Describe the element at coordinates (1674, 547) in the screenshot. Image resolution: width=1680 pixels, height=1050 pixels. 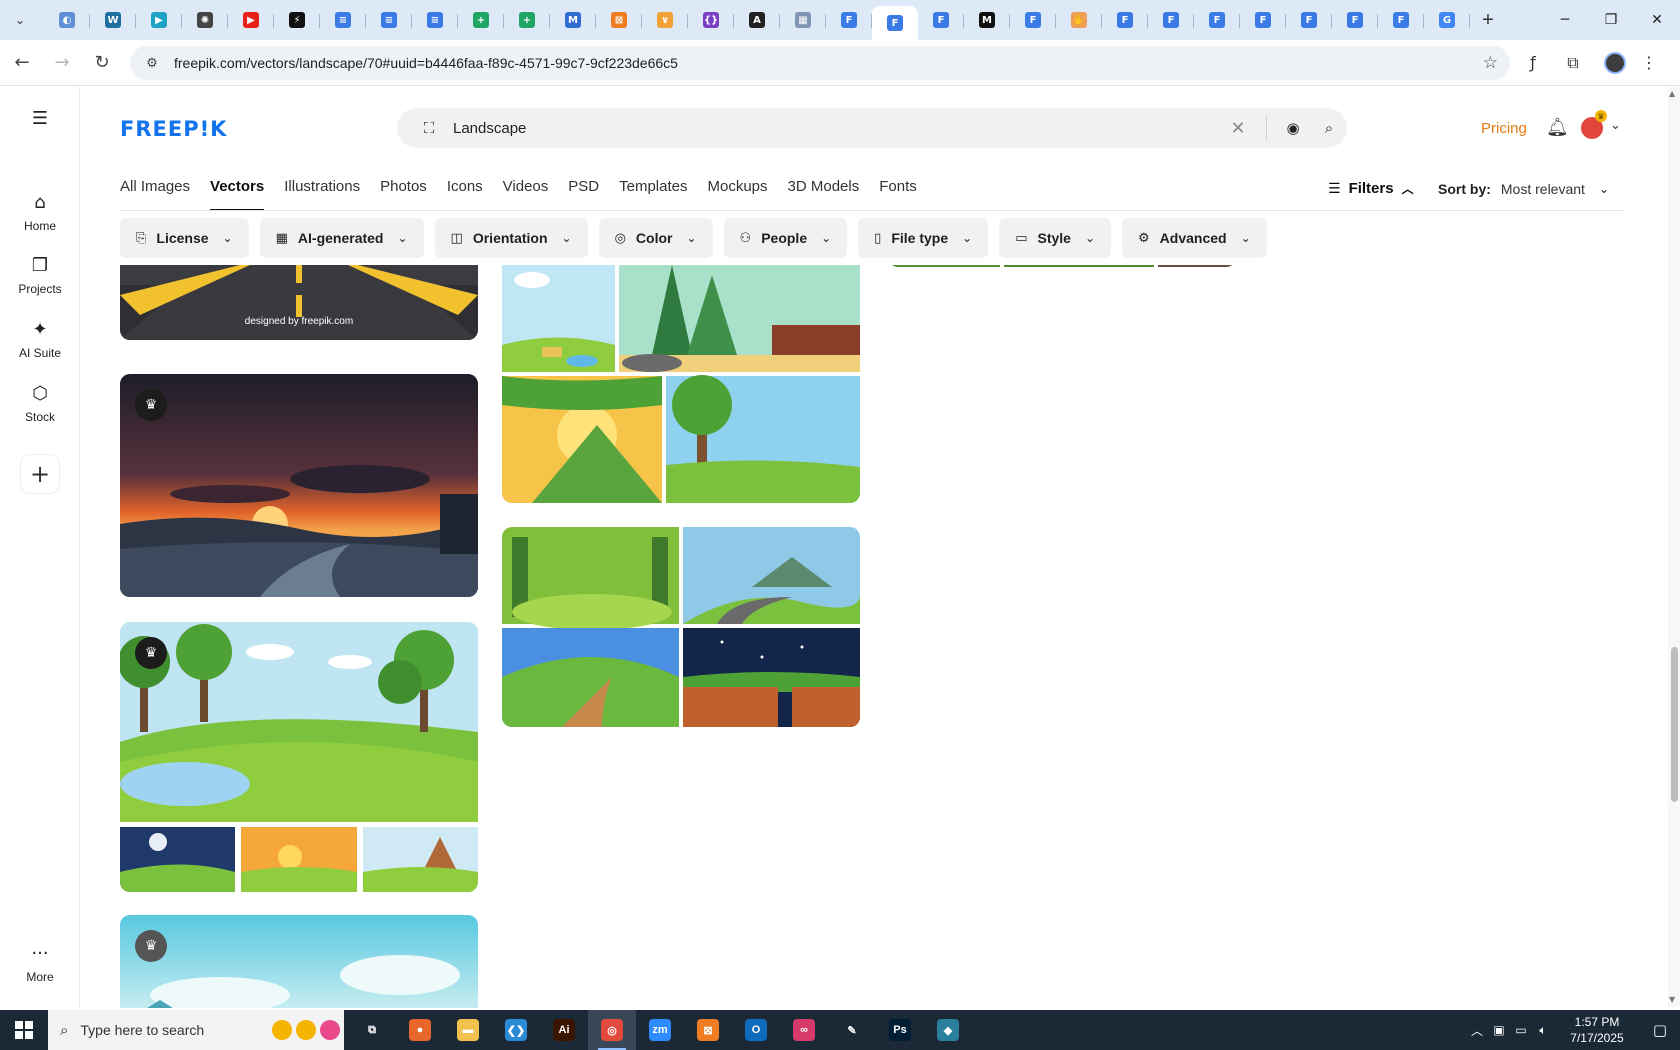
I see `page-scrollbar: ▲ ▼` at that location.